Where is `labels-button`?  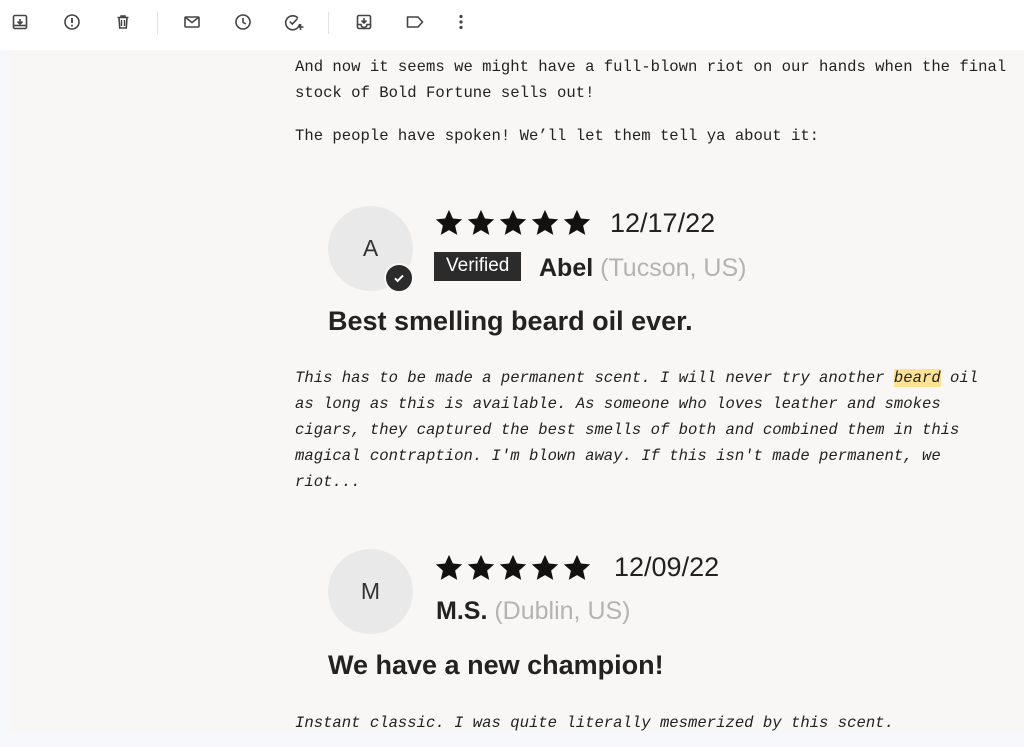 labels-button is located at coordinates (415, 22).